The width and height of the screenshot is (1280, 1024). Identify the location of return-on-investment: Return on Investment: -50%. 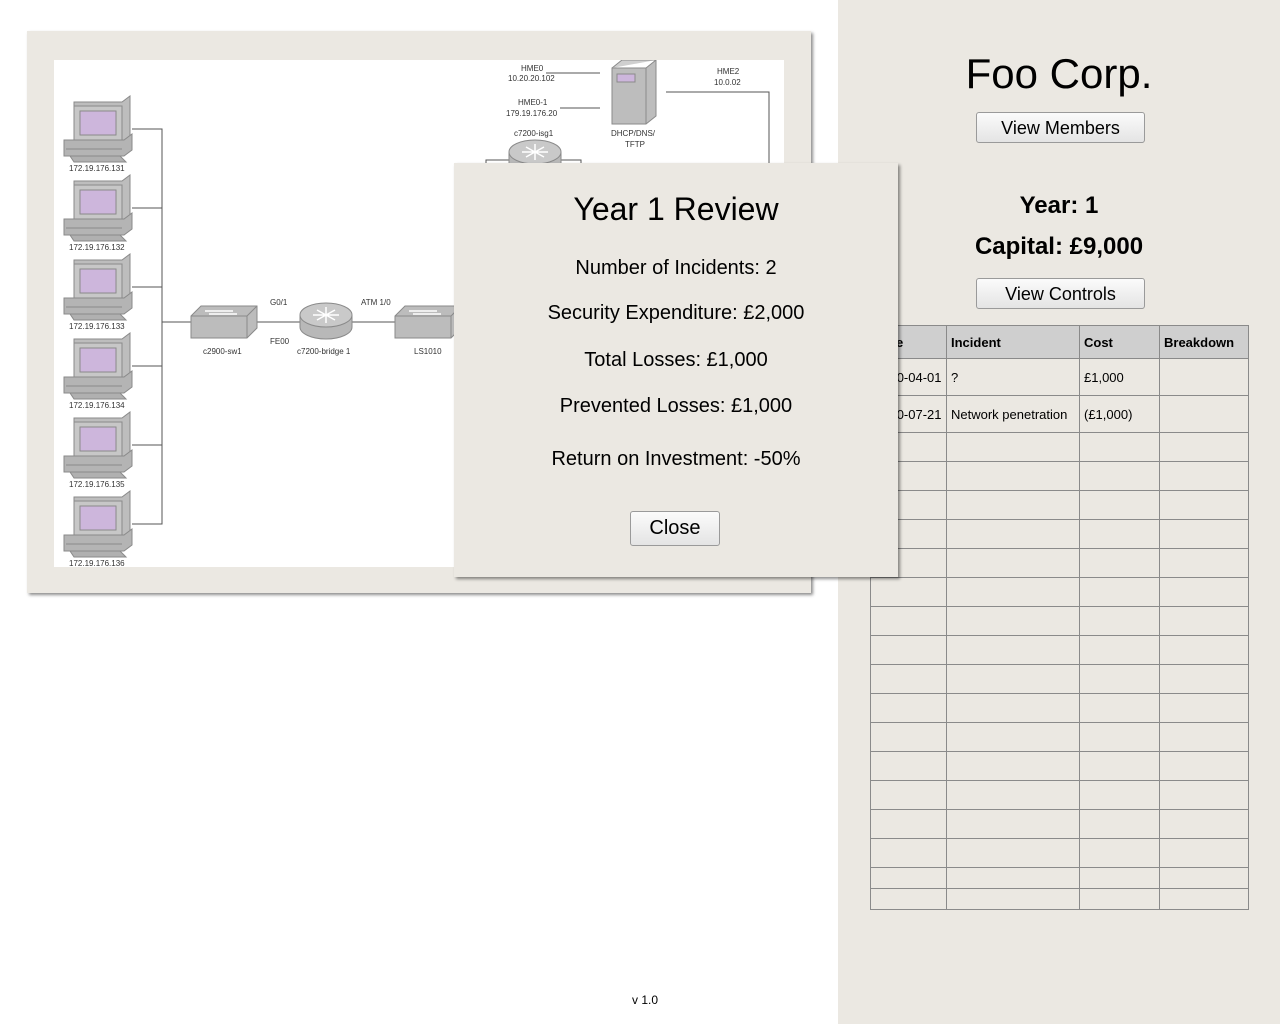
(676, 459).